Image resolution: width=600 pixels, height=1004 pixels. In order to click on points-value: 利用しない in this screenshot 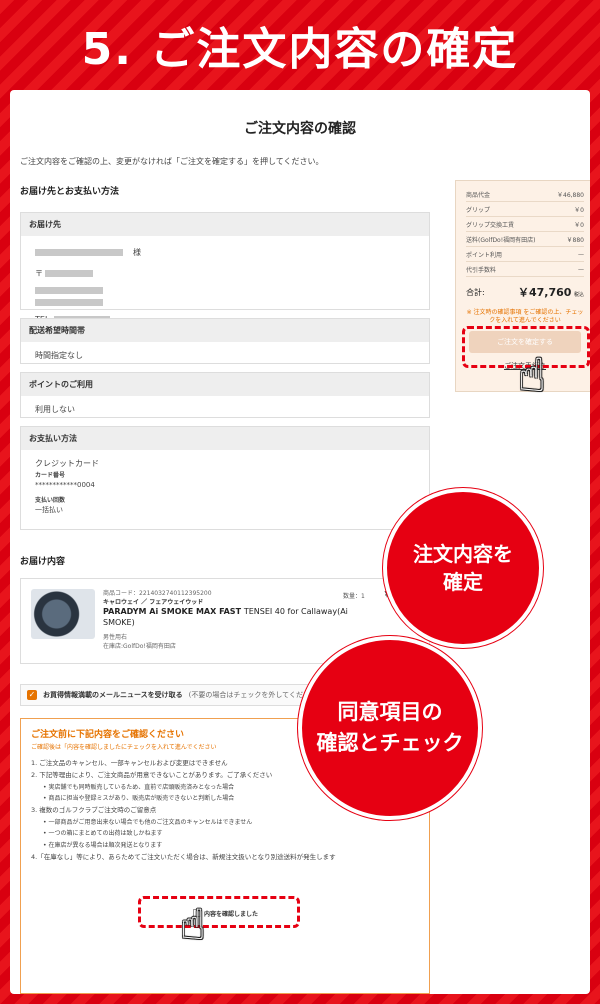, I will do `click(55, 409)`.